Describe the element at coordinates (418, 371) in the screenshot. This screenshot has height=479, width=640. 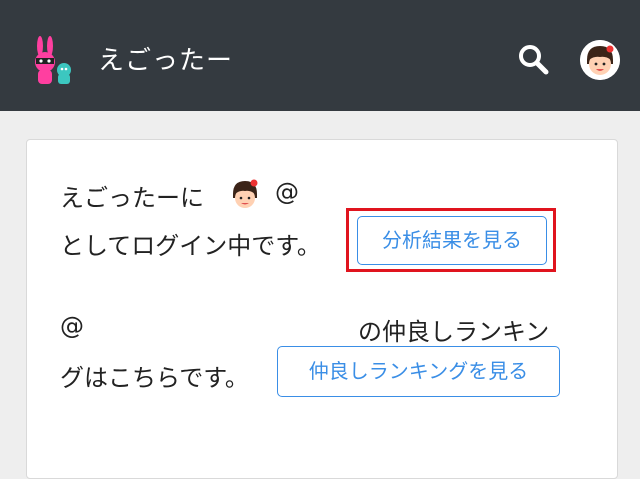
I see `view-ranking-button: 仲良しランキングを見る` at that location.